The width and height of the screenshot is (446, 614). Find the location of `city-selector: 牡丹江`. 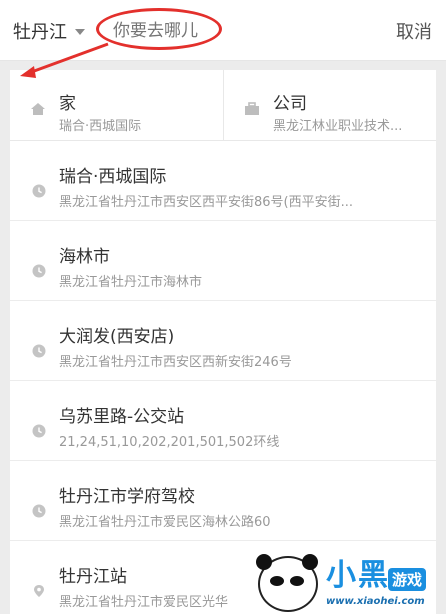

city-selector: 牡丹江 is located at coordinates (49, 31).